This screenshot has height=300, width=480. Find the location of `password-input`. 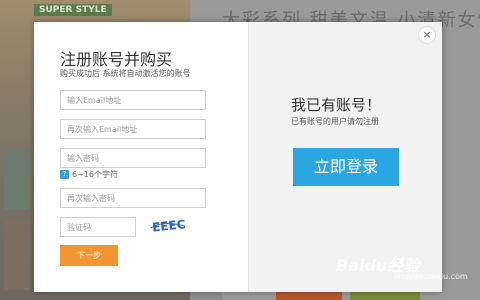

password-input is located at coordinates (133, 158).